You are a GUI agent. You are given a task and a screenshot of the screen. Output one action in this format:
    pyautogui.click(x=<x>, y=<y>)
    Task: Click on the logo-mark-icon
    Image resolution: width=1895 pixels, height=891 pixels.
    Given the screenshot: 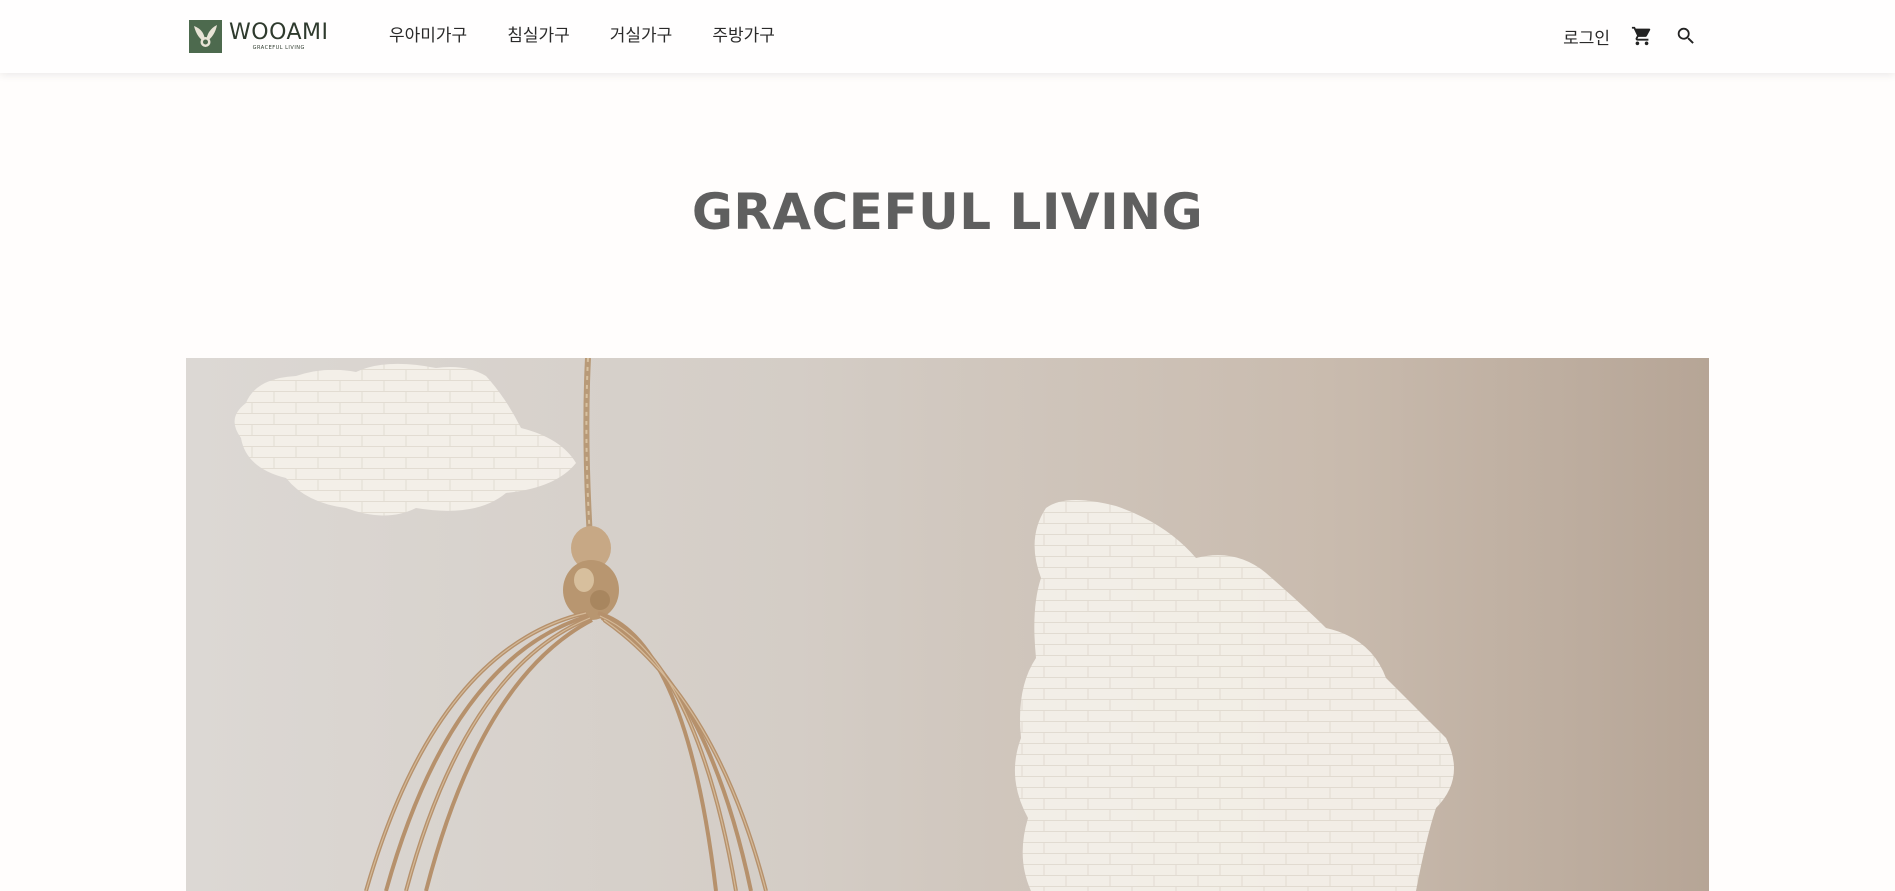 What is the action you would take?
    pyautogui.click(x=205, y=36)
    